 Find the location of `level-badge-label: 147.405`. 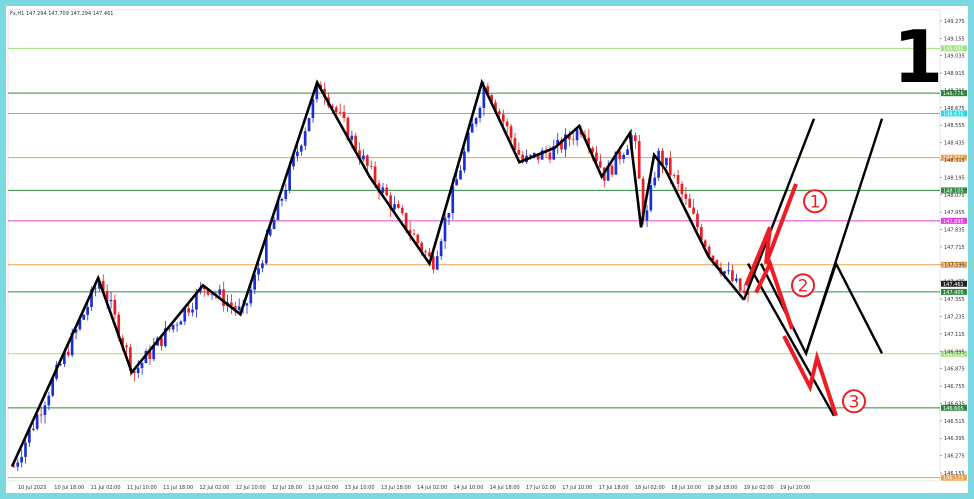

level-badge-label: 147.405 is located at coordinates (953, 293).